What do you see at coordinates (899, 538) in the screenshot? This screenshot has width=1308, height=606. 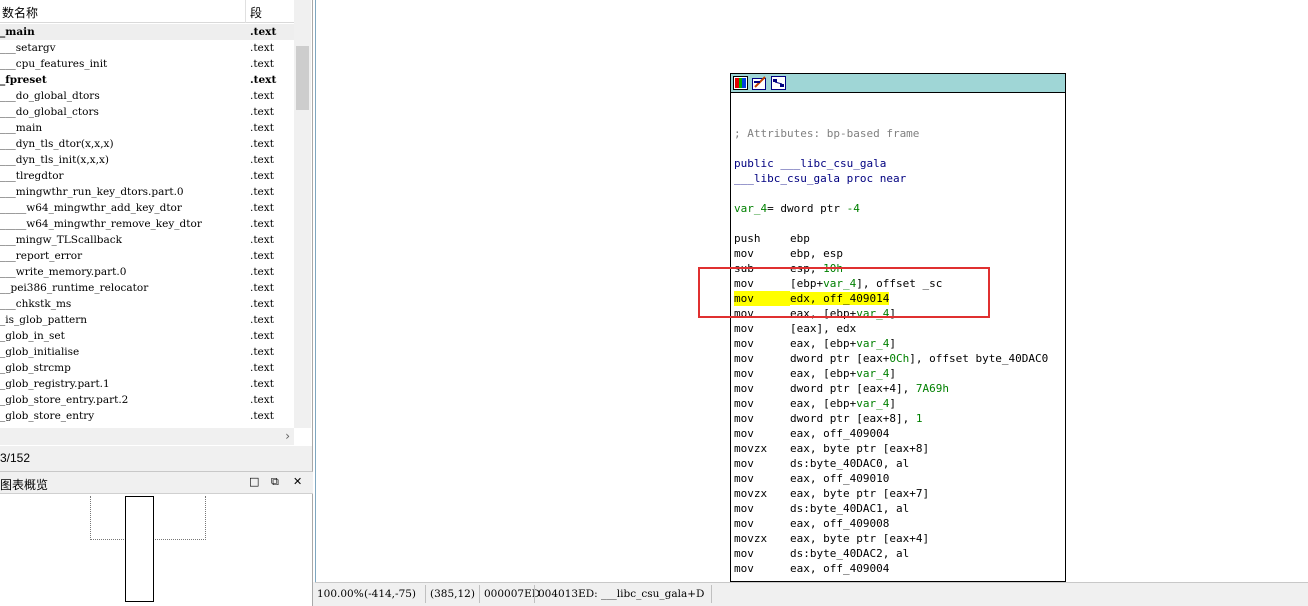 I see `instruction-line: movzx eax, byte ptr [eax+4]` at bounding box center [899, 538].